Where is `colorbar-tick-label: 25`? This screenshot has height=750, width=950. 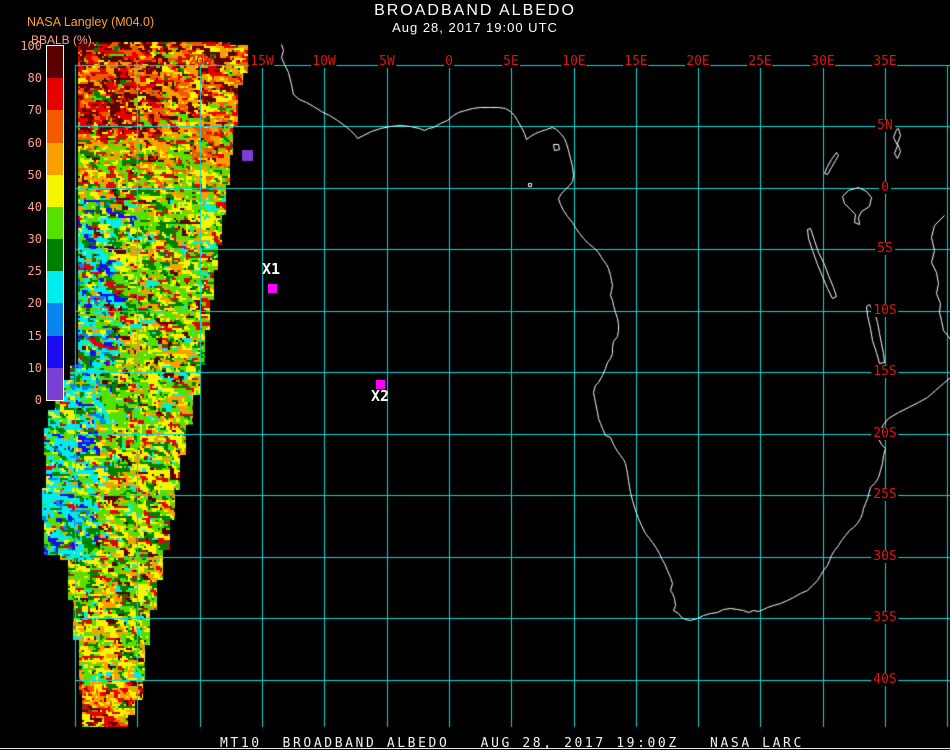 colorbar-tick-label: 25 is located at coordinates (34, 271).